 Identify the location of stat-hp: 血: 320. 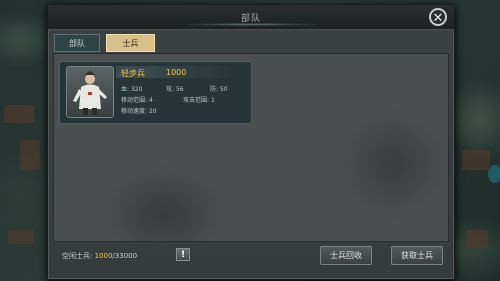
(131, 88).